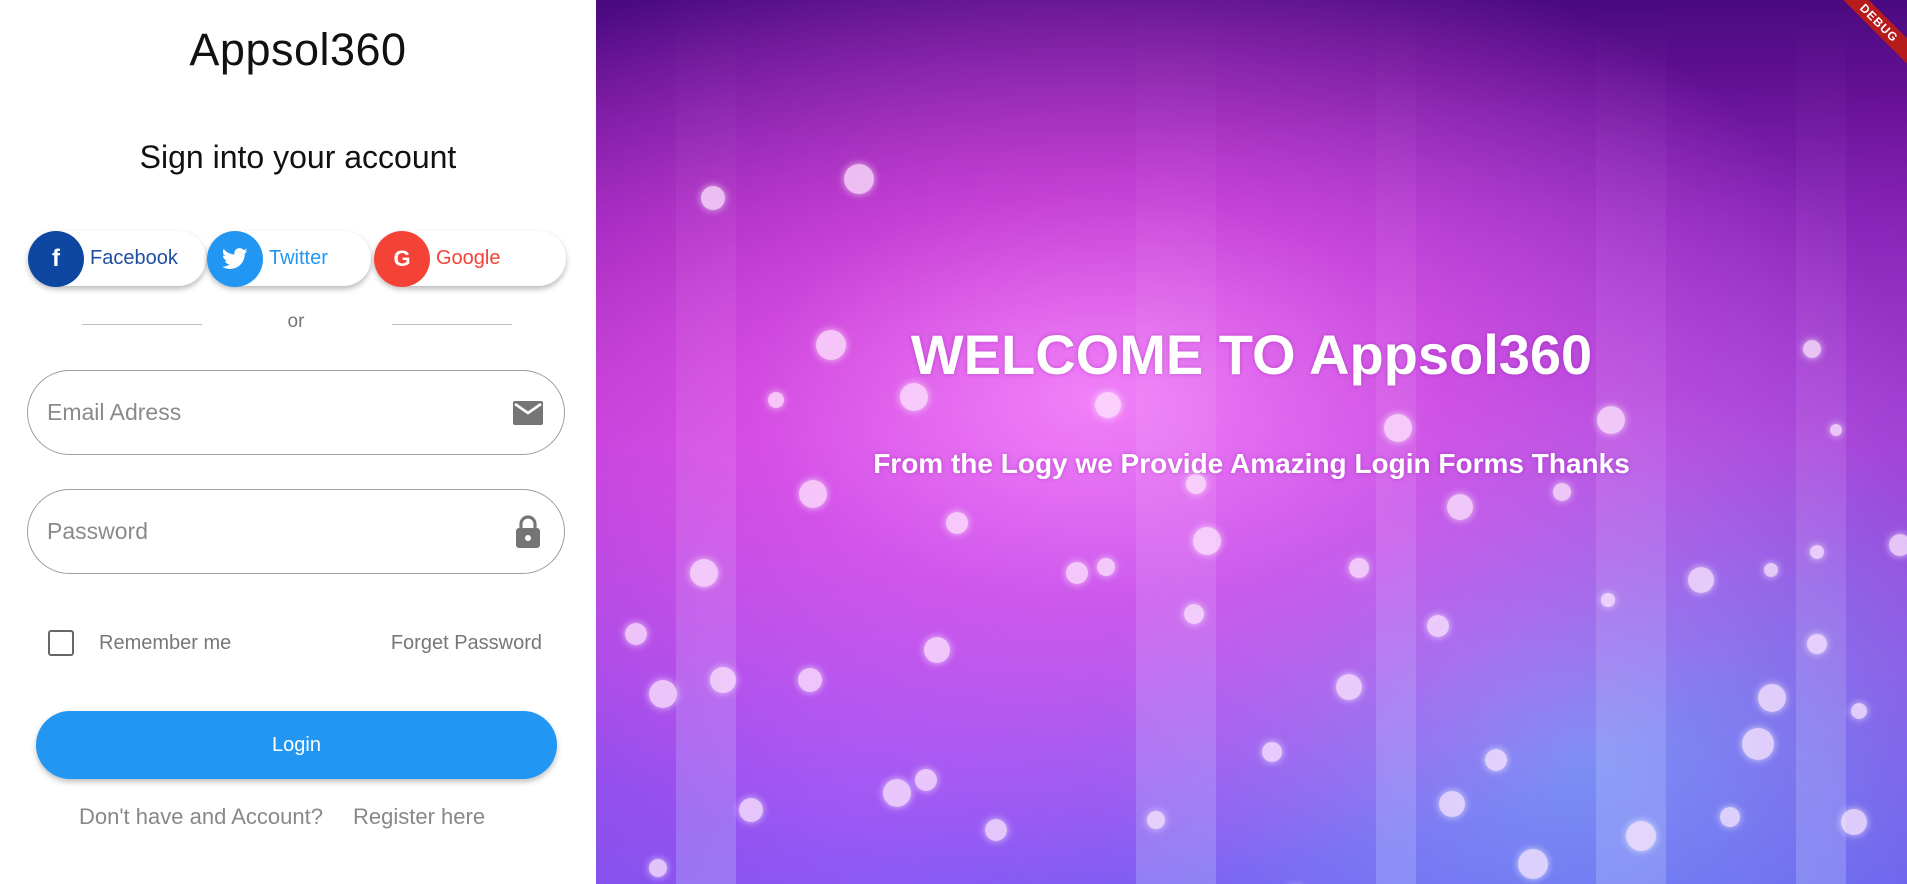  I want to click on twitter-icon, so click(235, 258).